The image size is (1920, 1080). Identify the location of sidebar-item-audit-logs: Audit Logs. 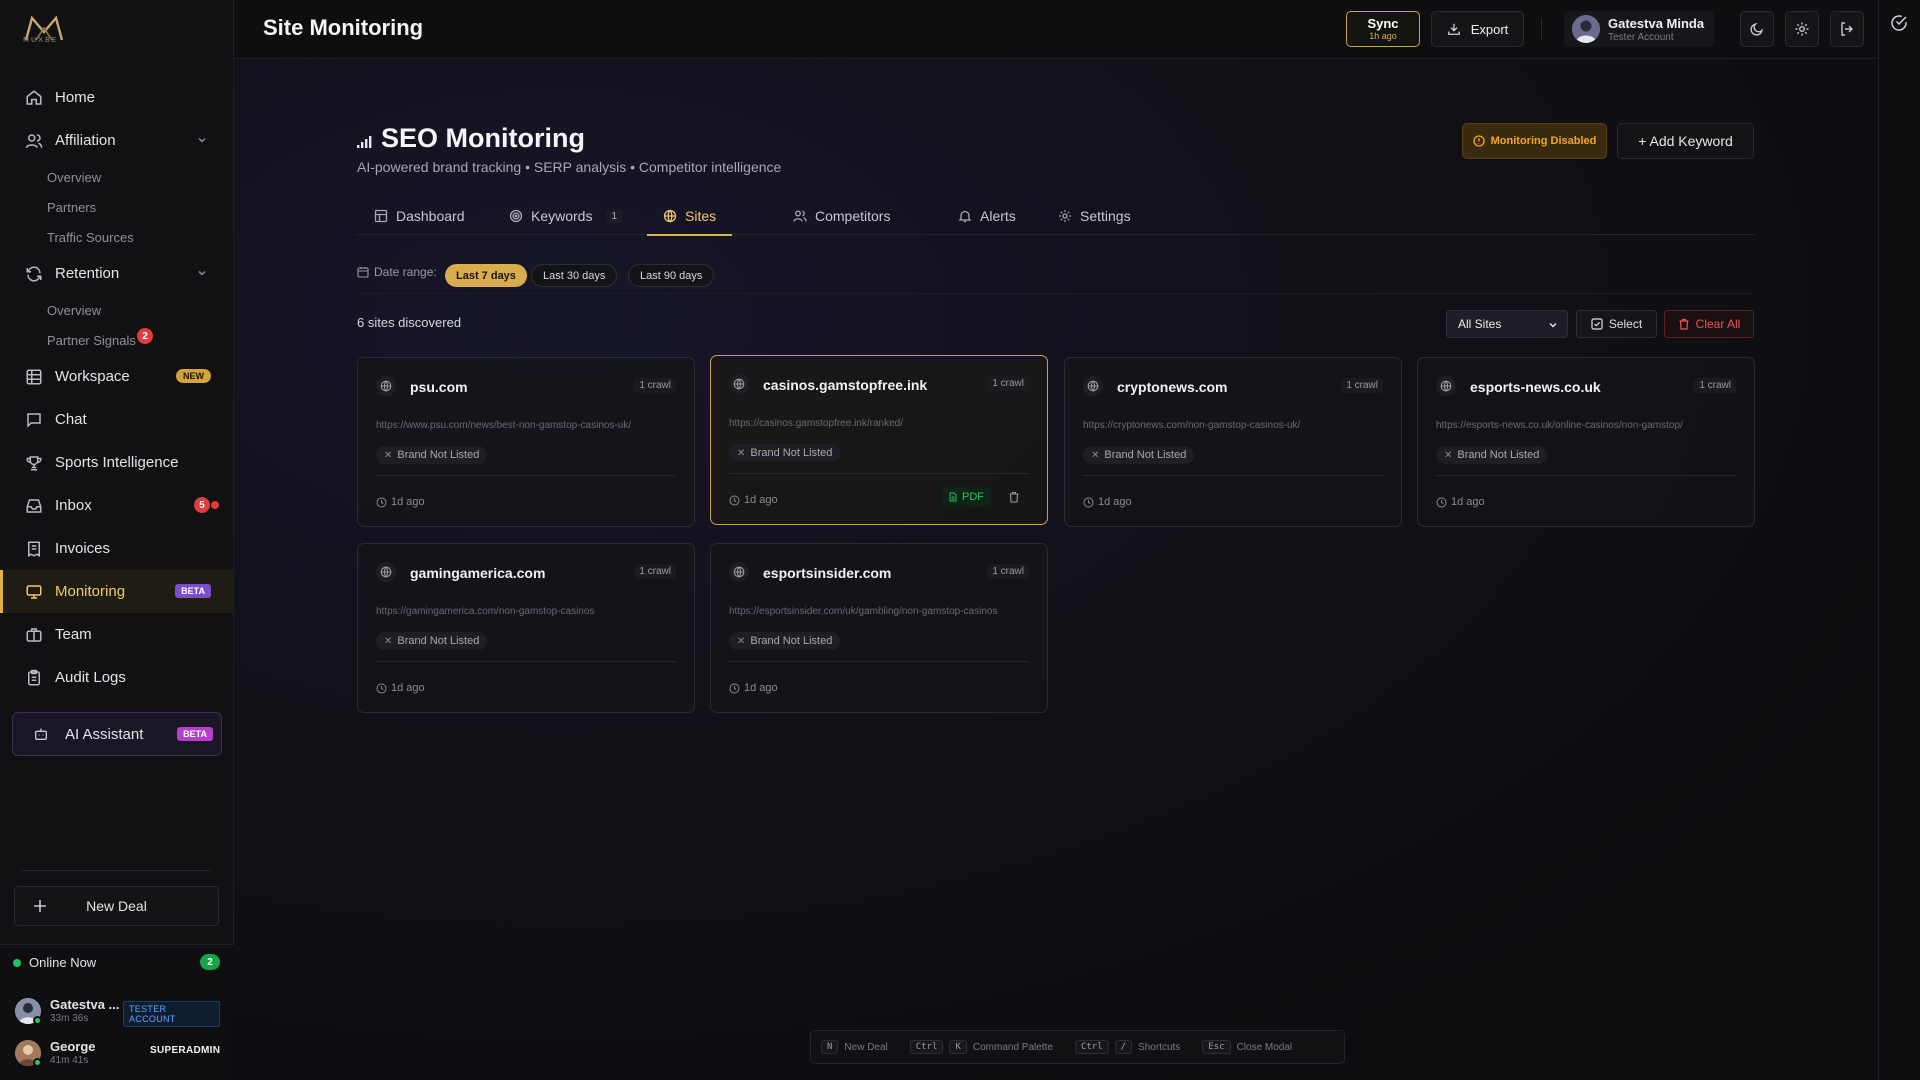
(117, 677).